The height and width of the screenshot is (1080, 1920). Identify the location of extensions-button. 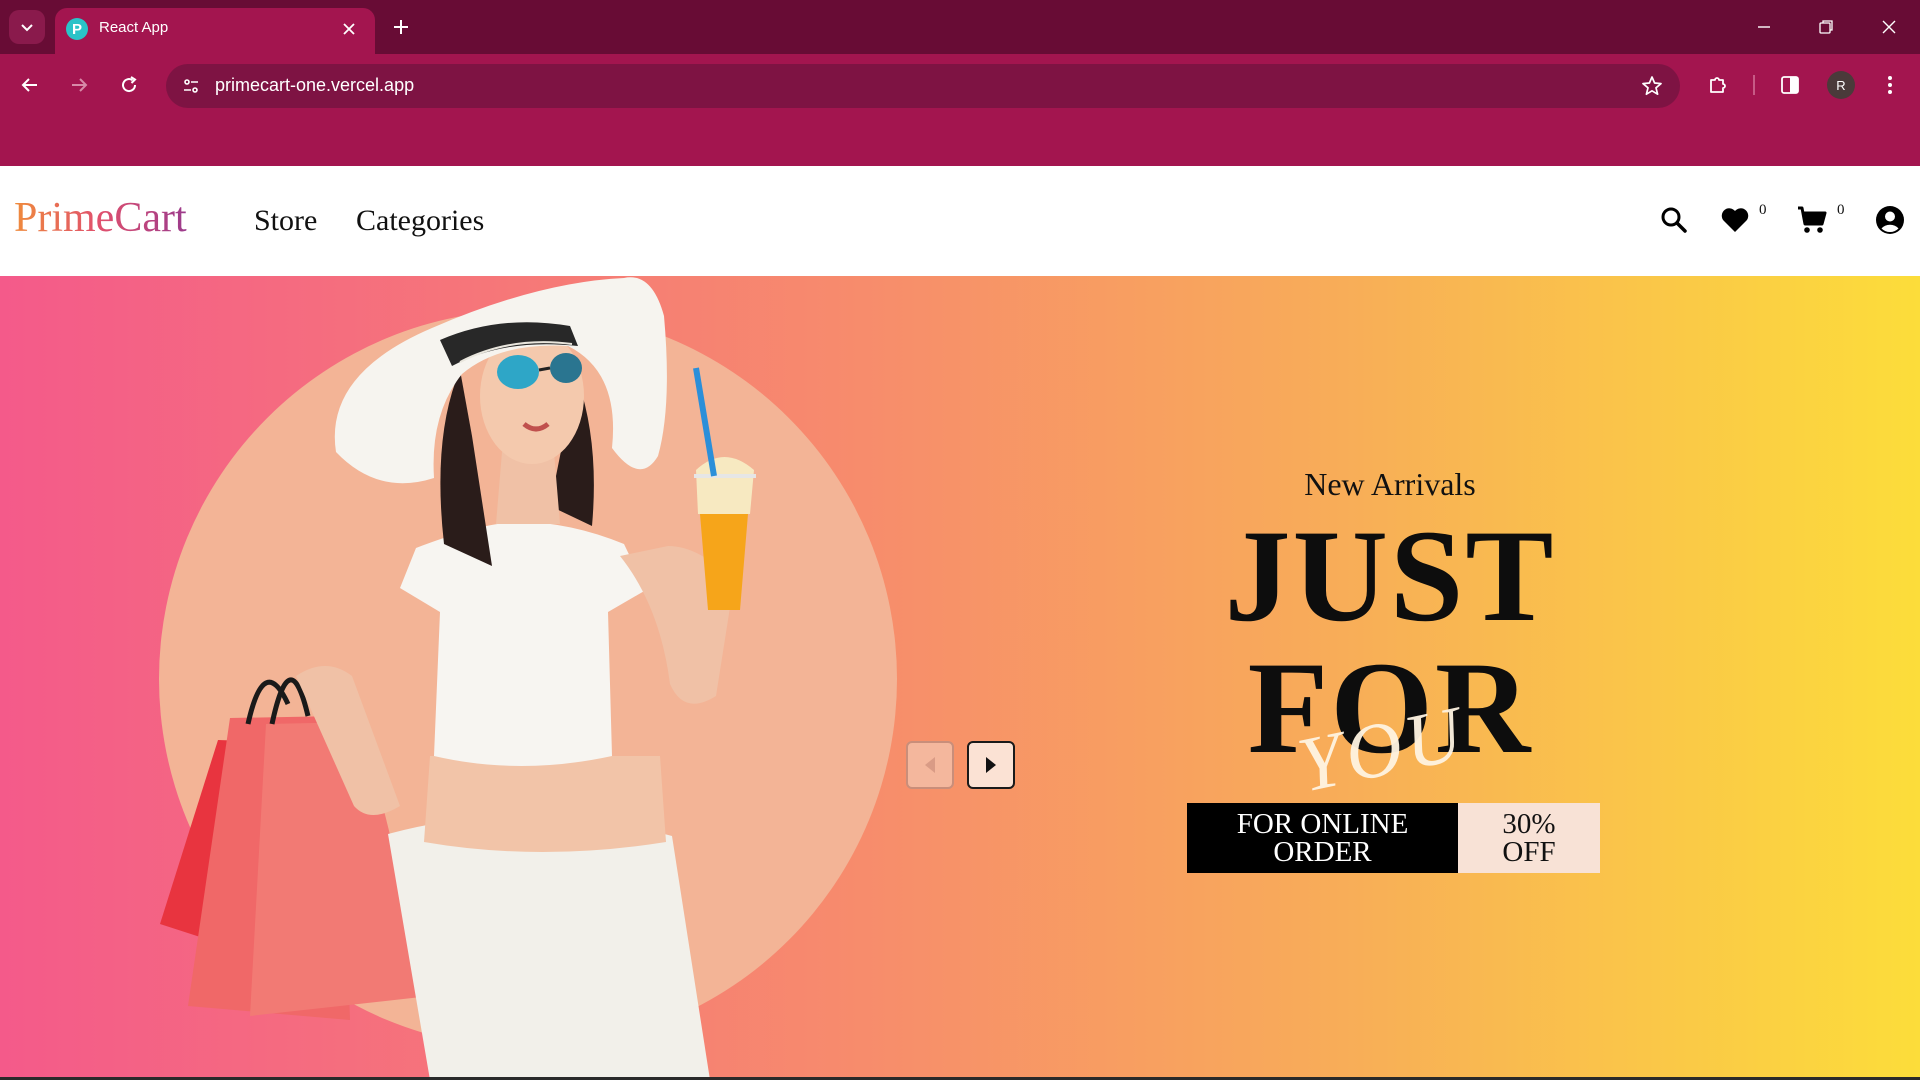
(1718, 85).